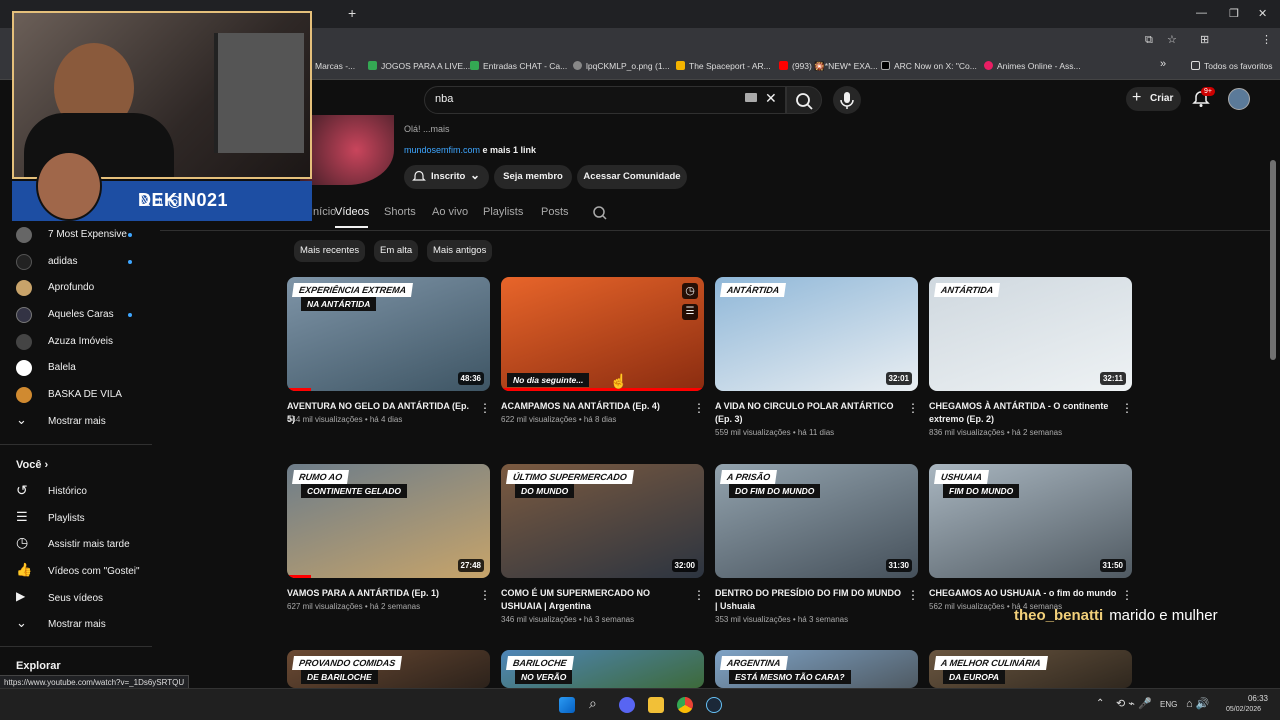  Describe the element at coordinates (76, 492) in the screenshot. I see `sidebar-item-history: ↺ Histórico` at that location.